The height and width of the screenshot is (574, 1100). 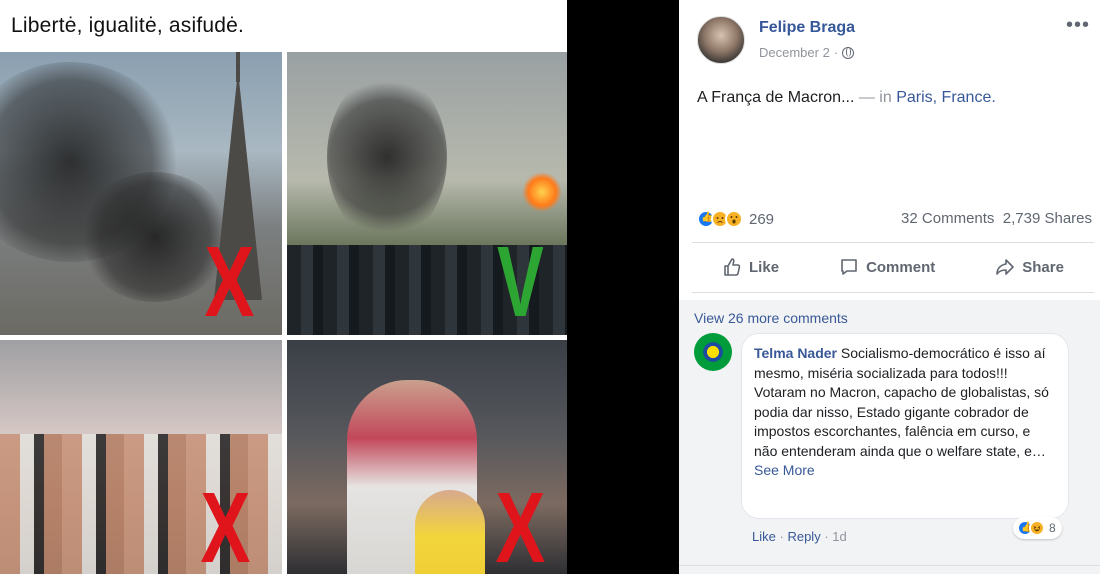 What do you see at coordinates (732, 267) in the screenshot?
I see `thumbs-up-icon` at bounding box center [732, 267].